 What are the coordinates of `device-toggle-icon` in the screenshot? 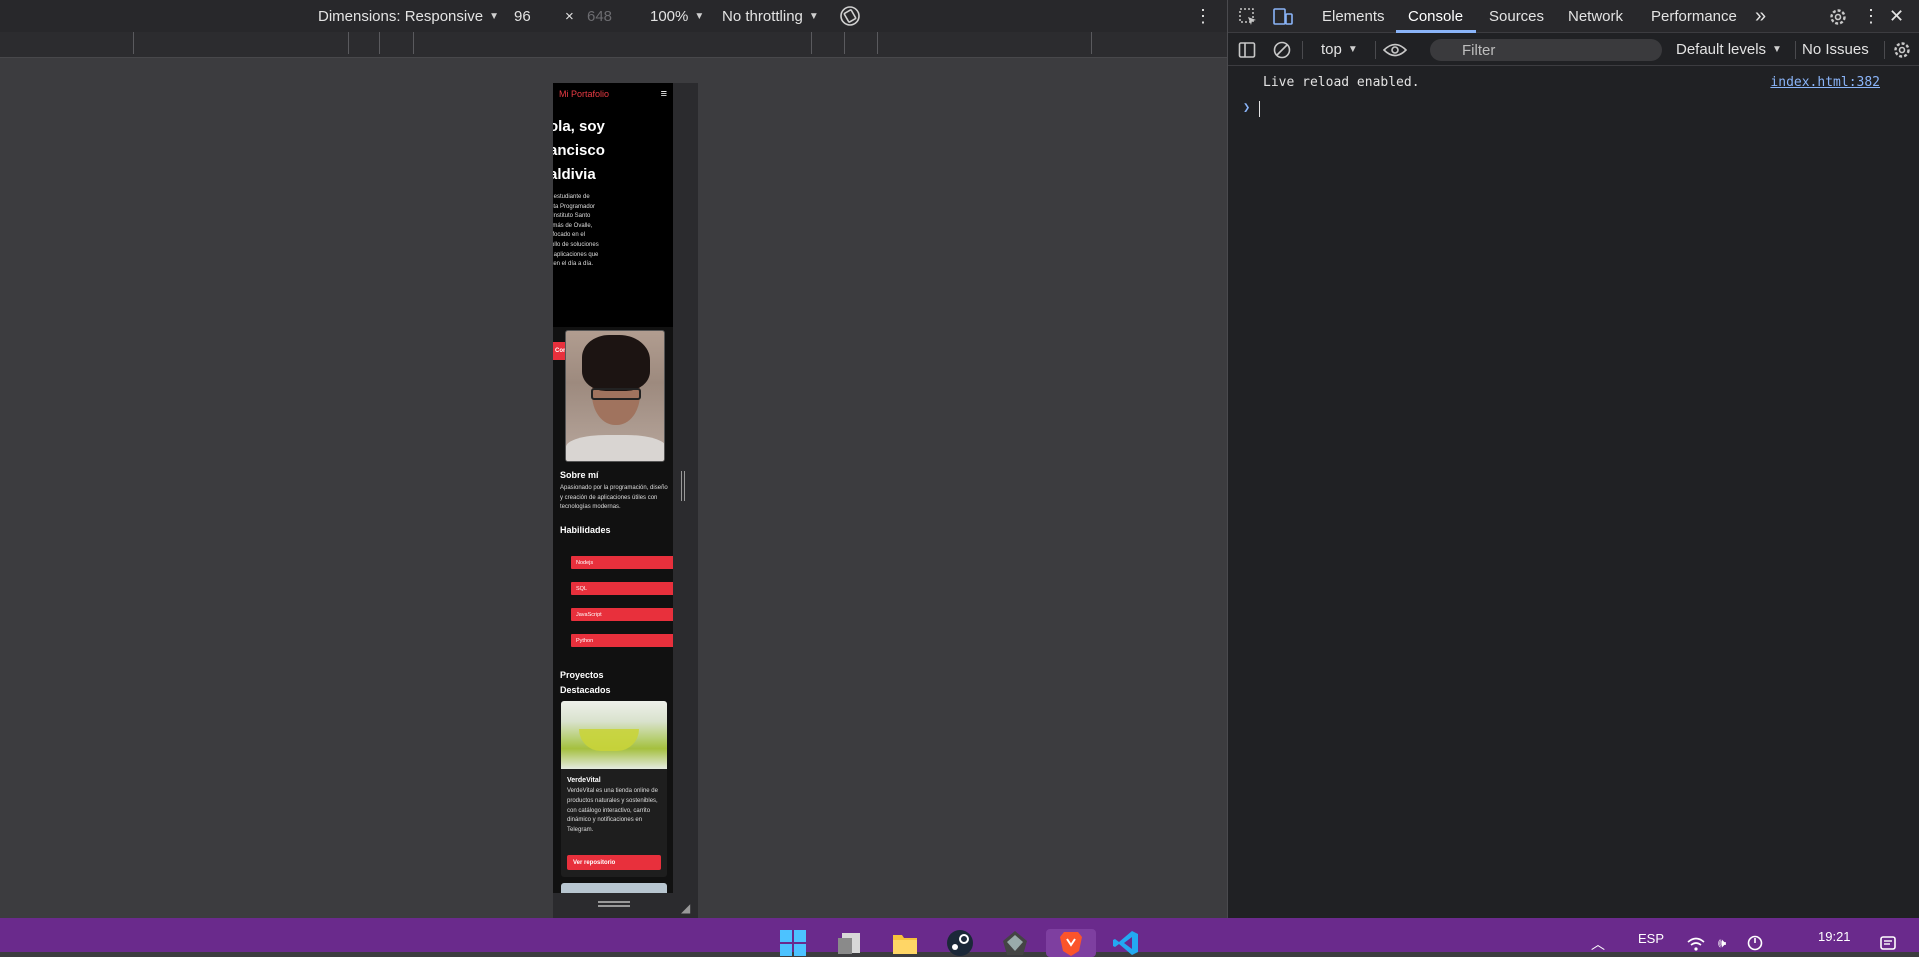 It's located at (1283, 16).